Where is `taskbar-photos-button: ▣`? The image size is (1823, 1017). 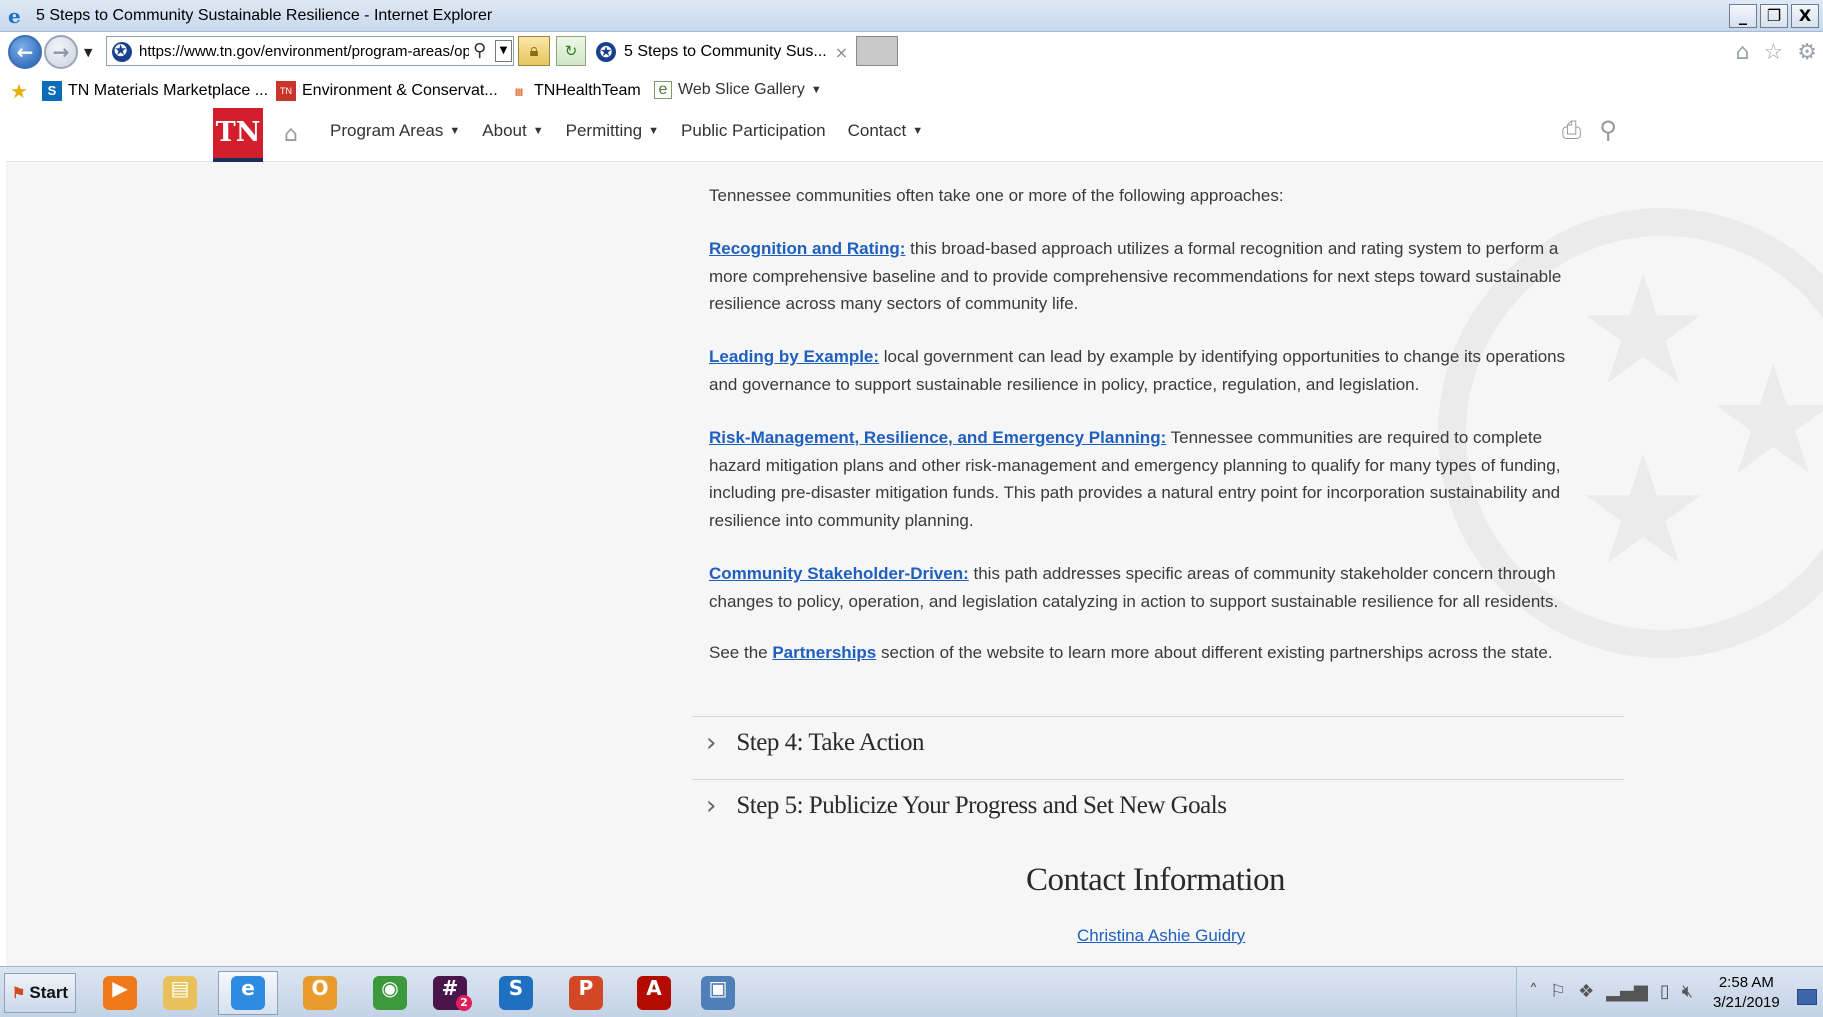 taskbar-photos-button: ▣ is located at coordinates (718, 993).